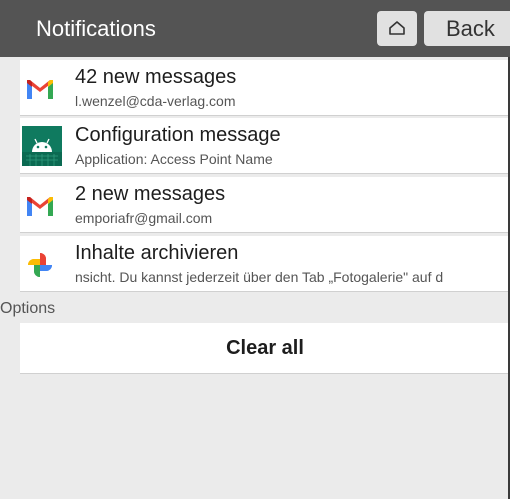 The height and width of the screenshot is (499, 510). What do you see at coordinates (96, 28) in the screenshot?
I see `page-title: Notifications` at bounding box center [96, 28].